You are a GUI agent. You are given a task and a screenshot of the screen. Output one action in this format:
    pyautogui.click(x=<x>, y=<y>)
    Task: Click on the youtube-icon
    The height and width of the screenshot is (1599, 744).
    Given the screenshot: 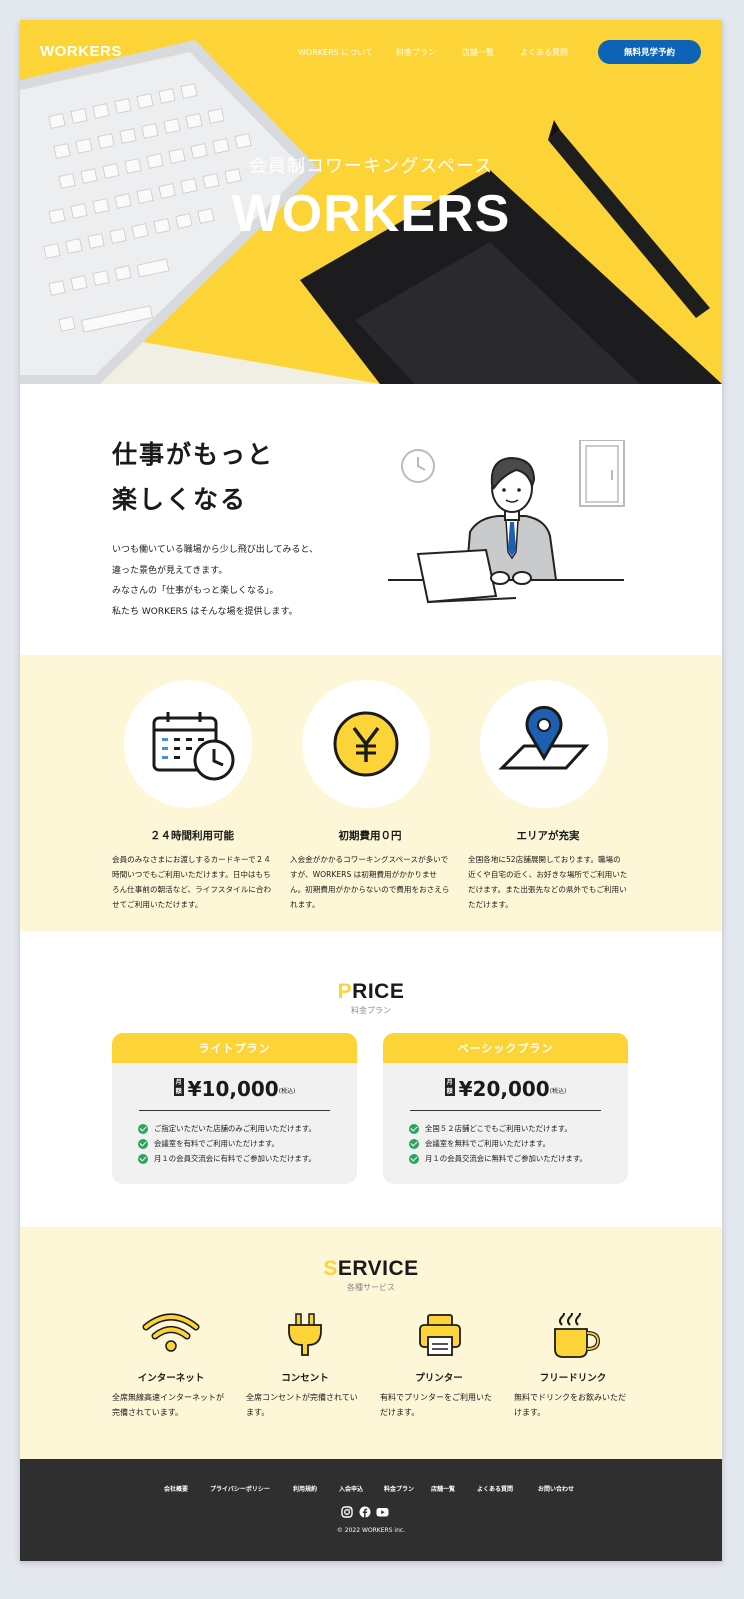 What is the action you would take?
    pyautogui.click(x=382, y=1512)
    